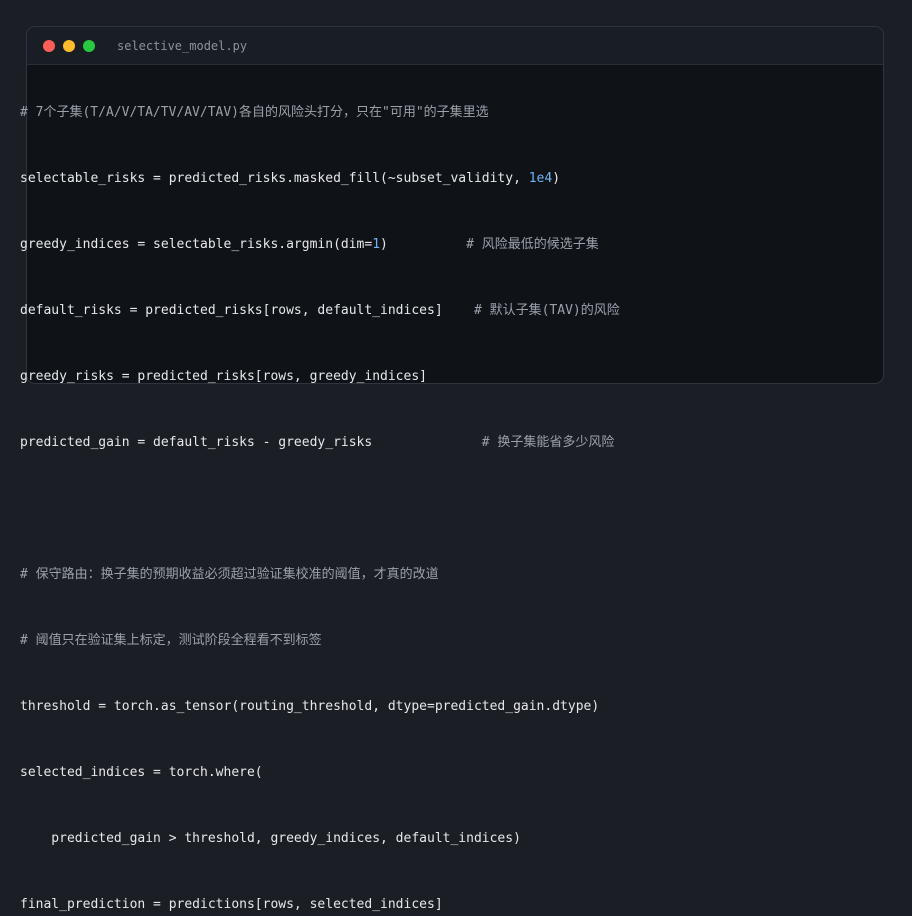 Image resolution: width=912 pixels, height=916 pixels. I want to click on minimize-button, so click(69, 45).